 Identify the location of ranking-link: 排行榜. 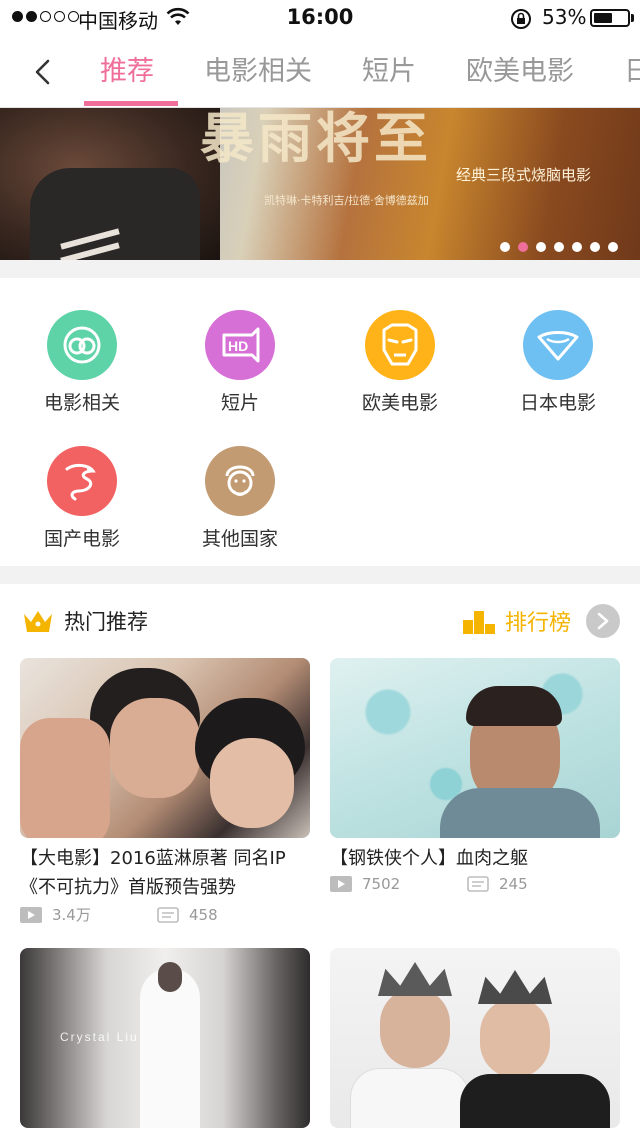
(538, 621).